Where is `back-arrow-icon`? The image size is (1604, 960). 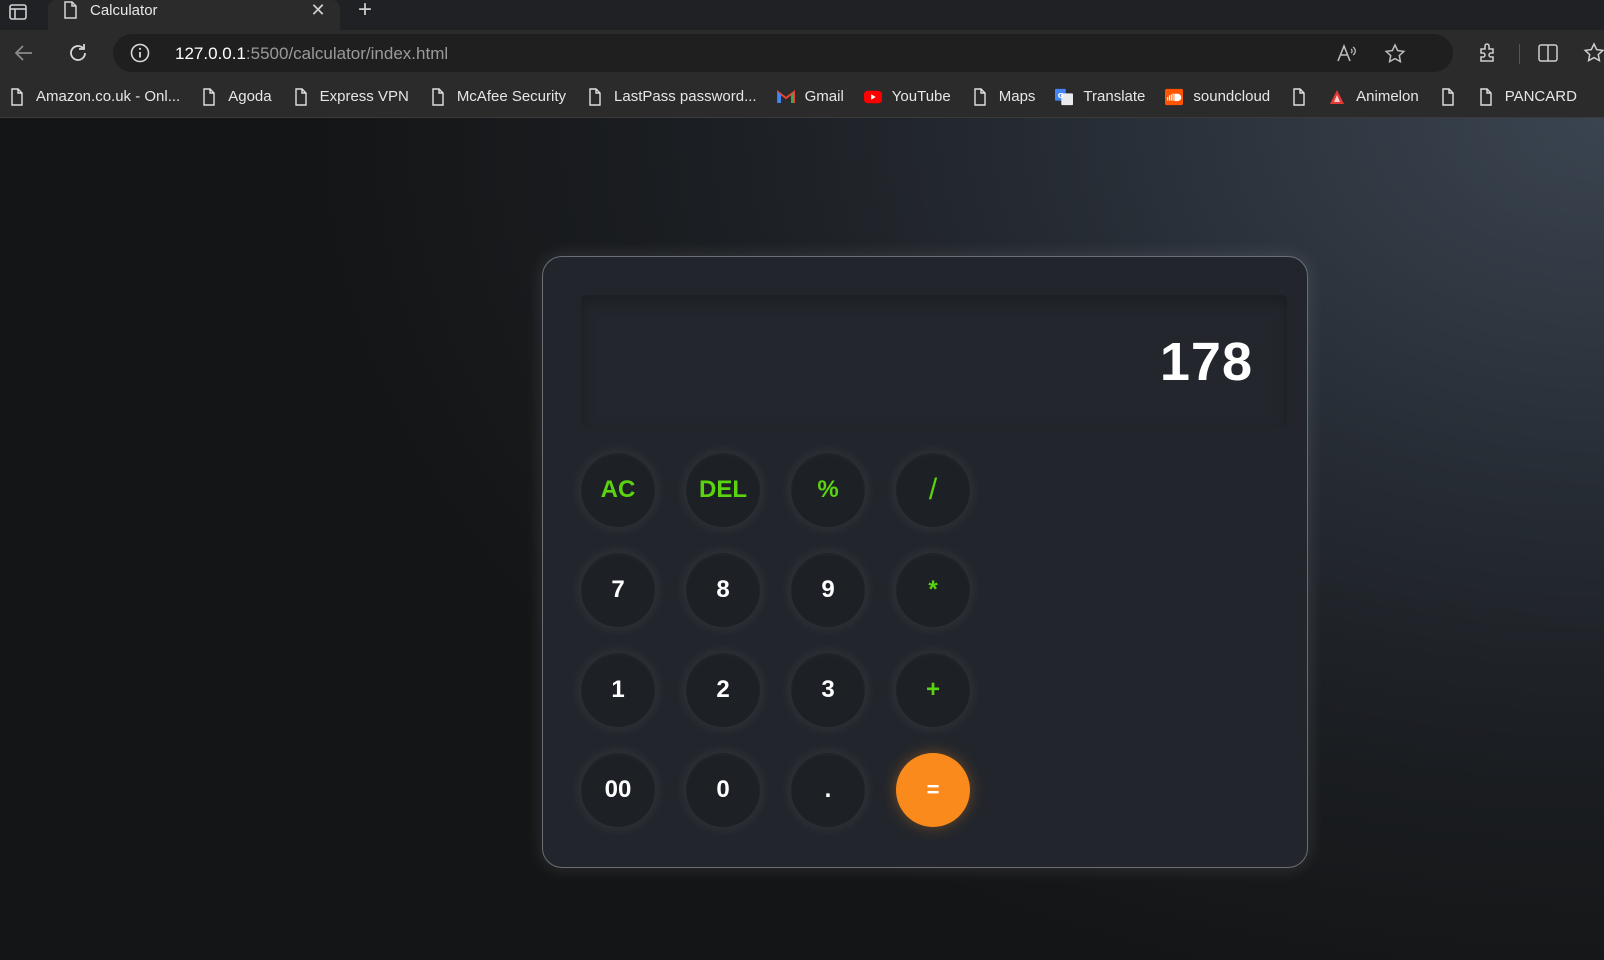 back-arrow-icon is located at coordinates (23, 53).